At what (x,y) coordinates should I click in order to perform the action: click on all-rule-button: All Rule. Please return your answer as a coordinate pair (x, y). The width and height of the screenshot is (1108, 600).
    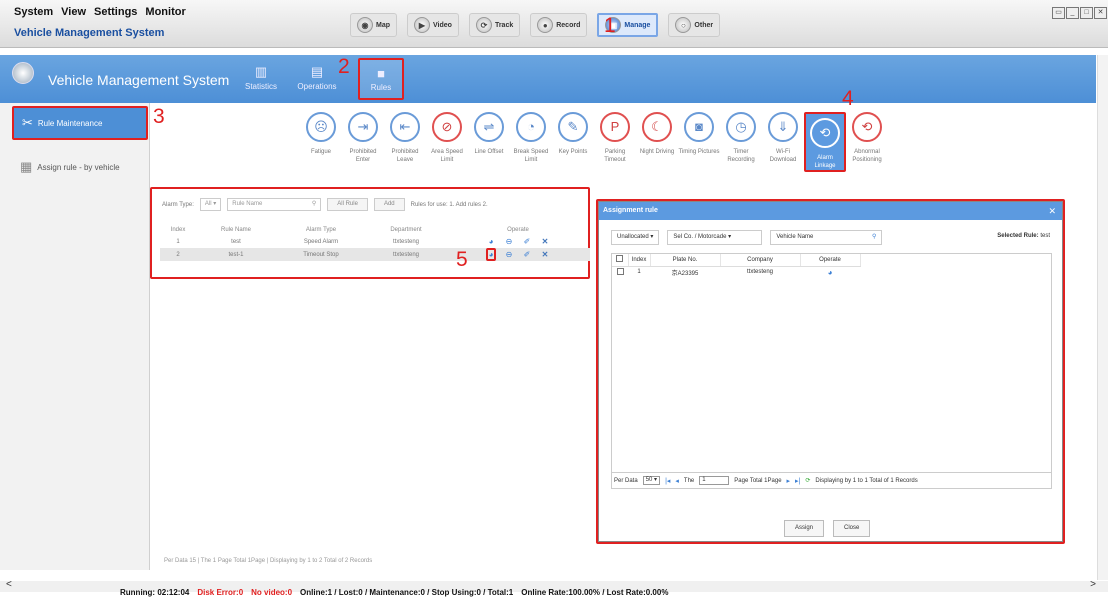
    Looking at the image, I should click on (347, 204).